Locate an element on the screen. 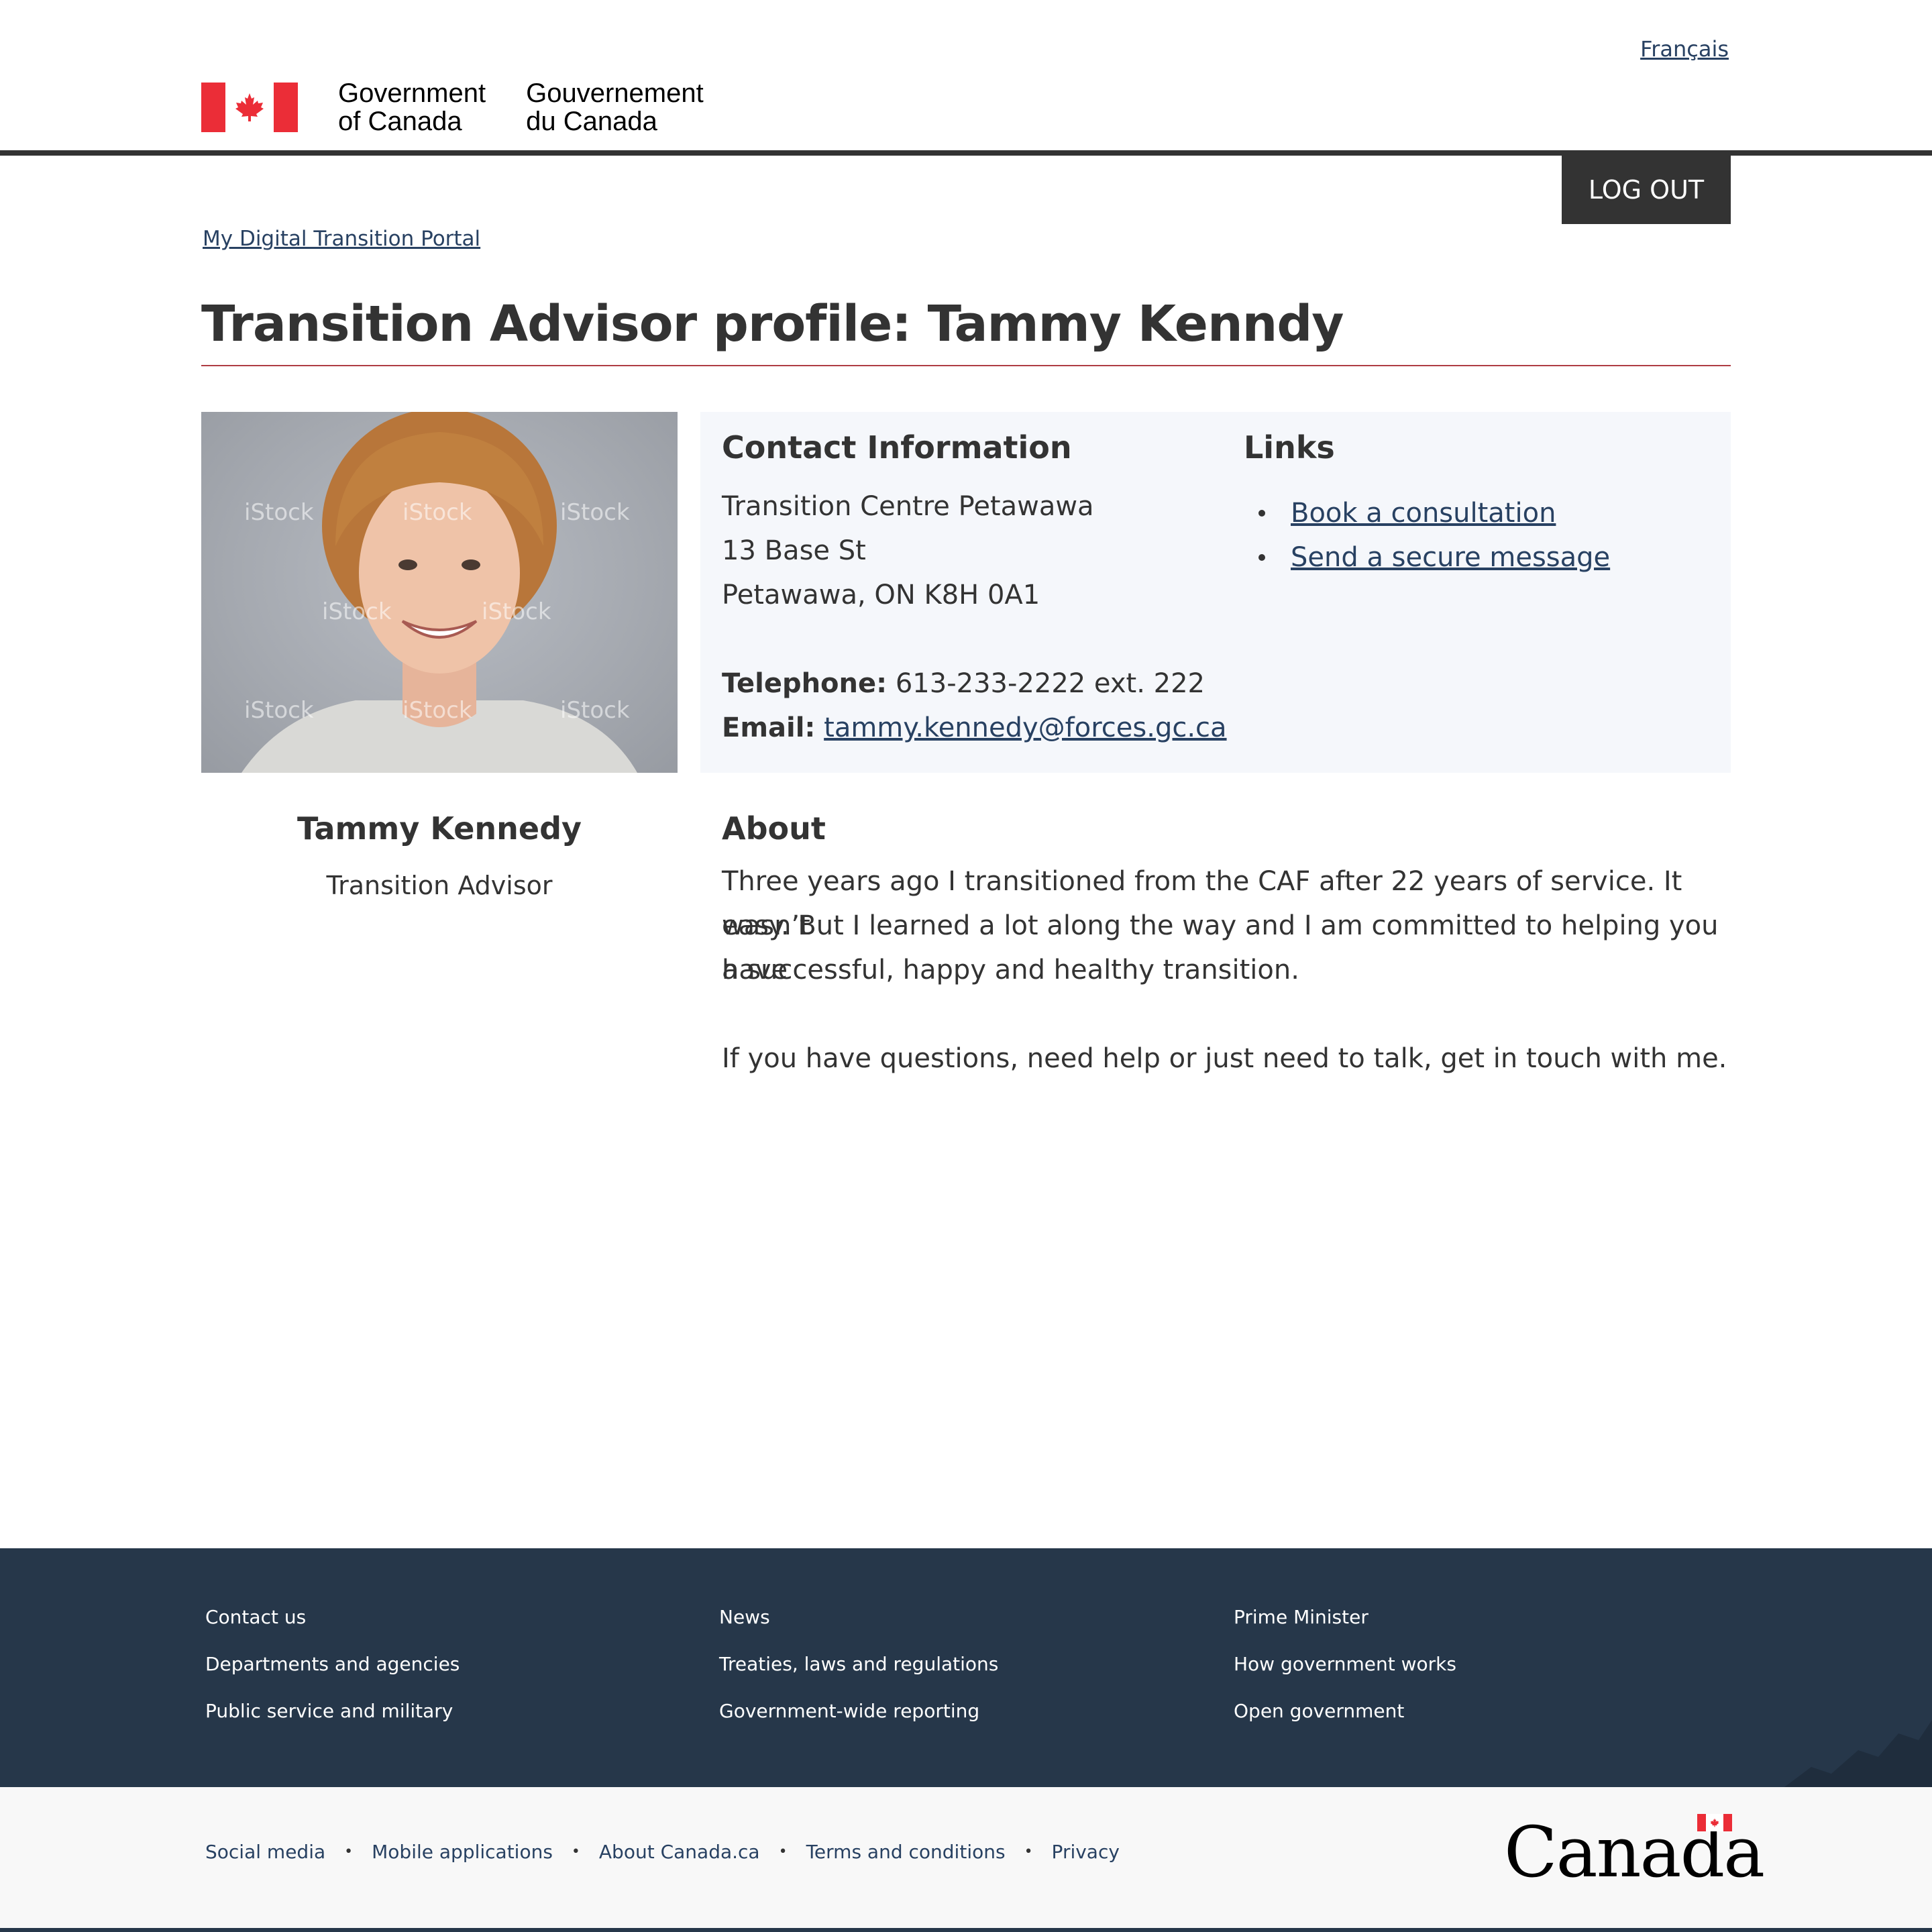 The image size is (1932, 1932). telephone-label: Telephone: is located at coordinates (805, 683).